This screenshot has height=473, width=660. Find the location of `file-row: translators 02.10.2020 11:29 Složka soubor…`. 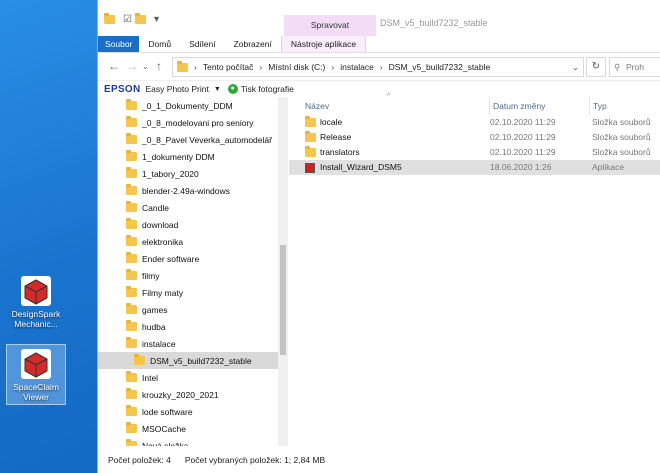

file-row: translators 02.10.2020 11:29 Složka soubor… is located at coordinates (474, 152).